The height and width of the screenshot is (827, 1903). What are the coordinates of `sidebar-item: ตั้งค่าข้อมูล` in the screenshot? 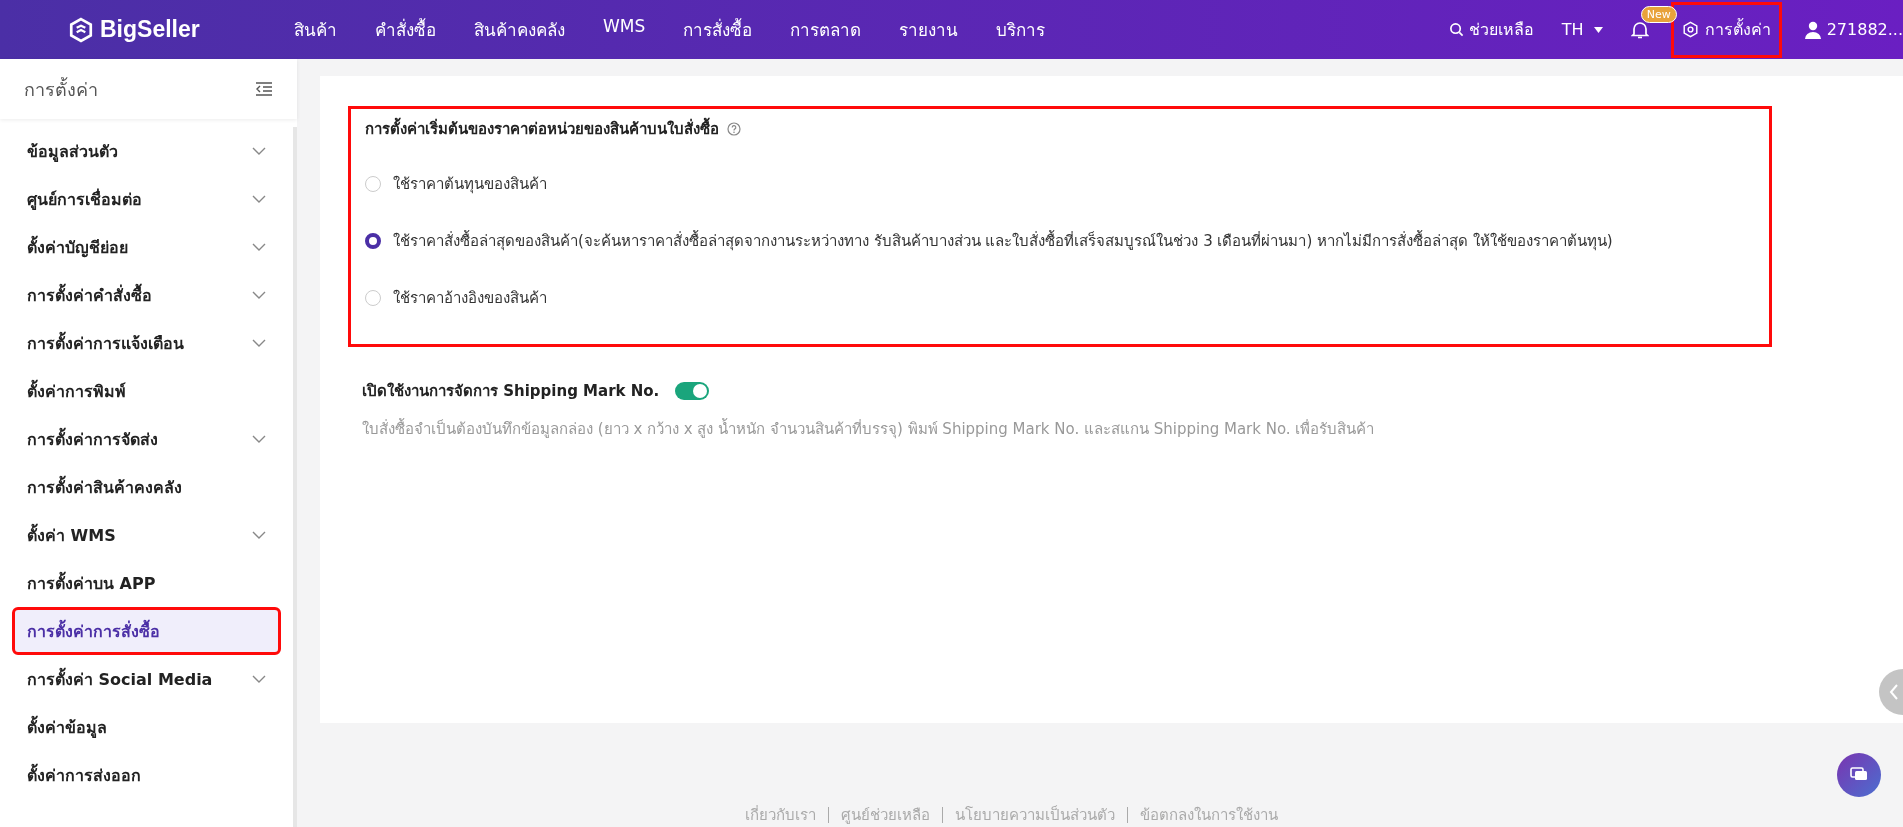 It's located at (146, 727).